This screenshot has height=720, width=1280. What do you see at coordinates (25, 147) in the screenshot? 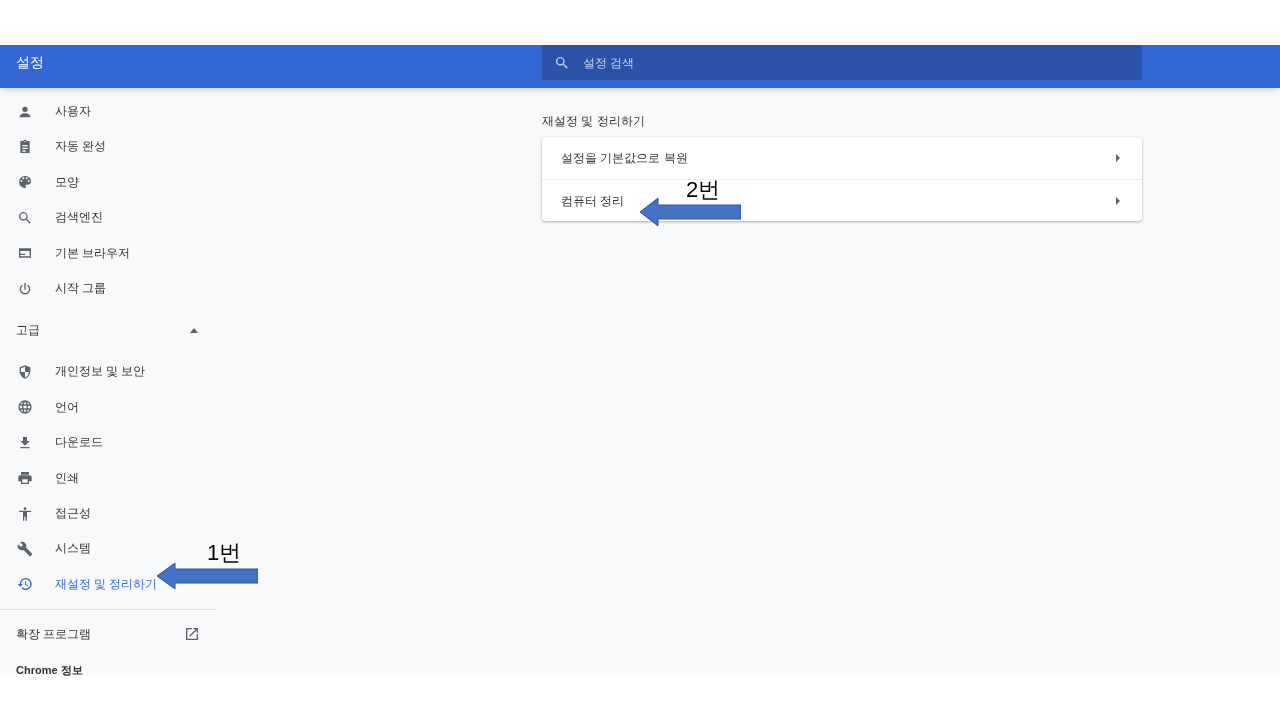
I see `clipboard-icon` at bounding box center [25, 147].